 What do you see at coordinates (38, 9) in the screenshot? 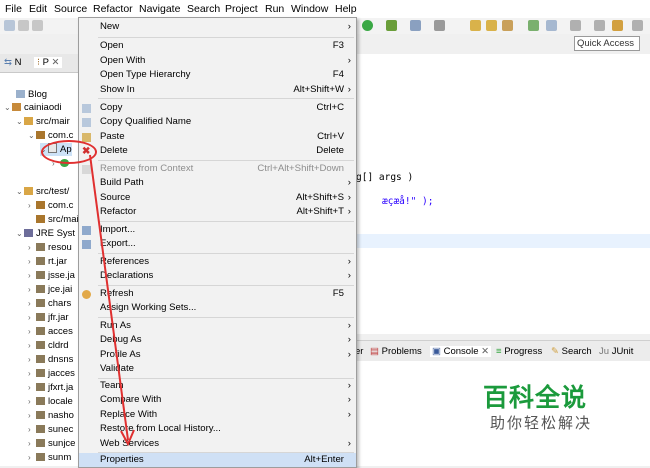
I see `menu-edit: Edit` at bounding box center [38, 9].